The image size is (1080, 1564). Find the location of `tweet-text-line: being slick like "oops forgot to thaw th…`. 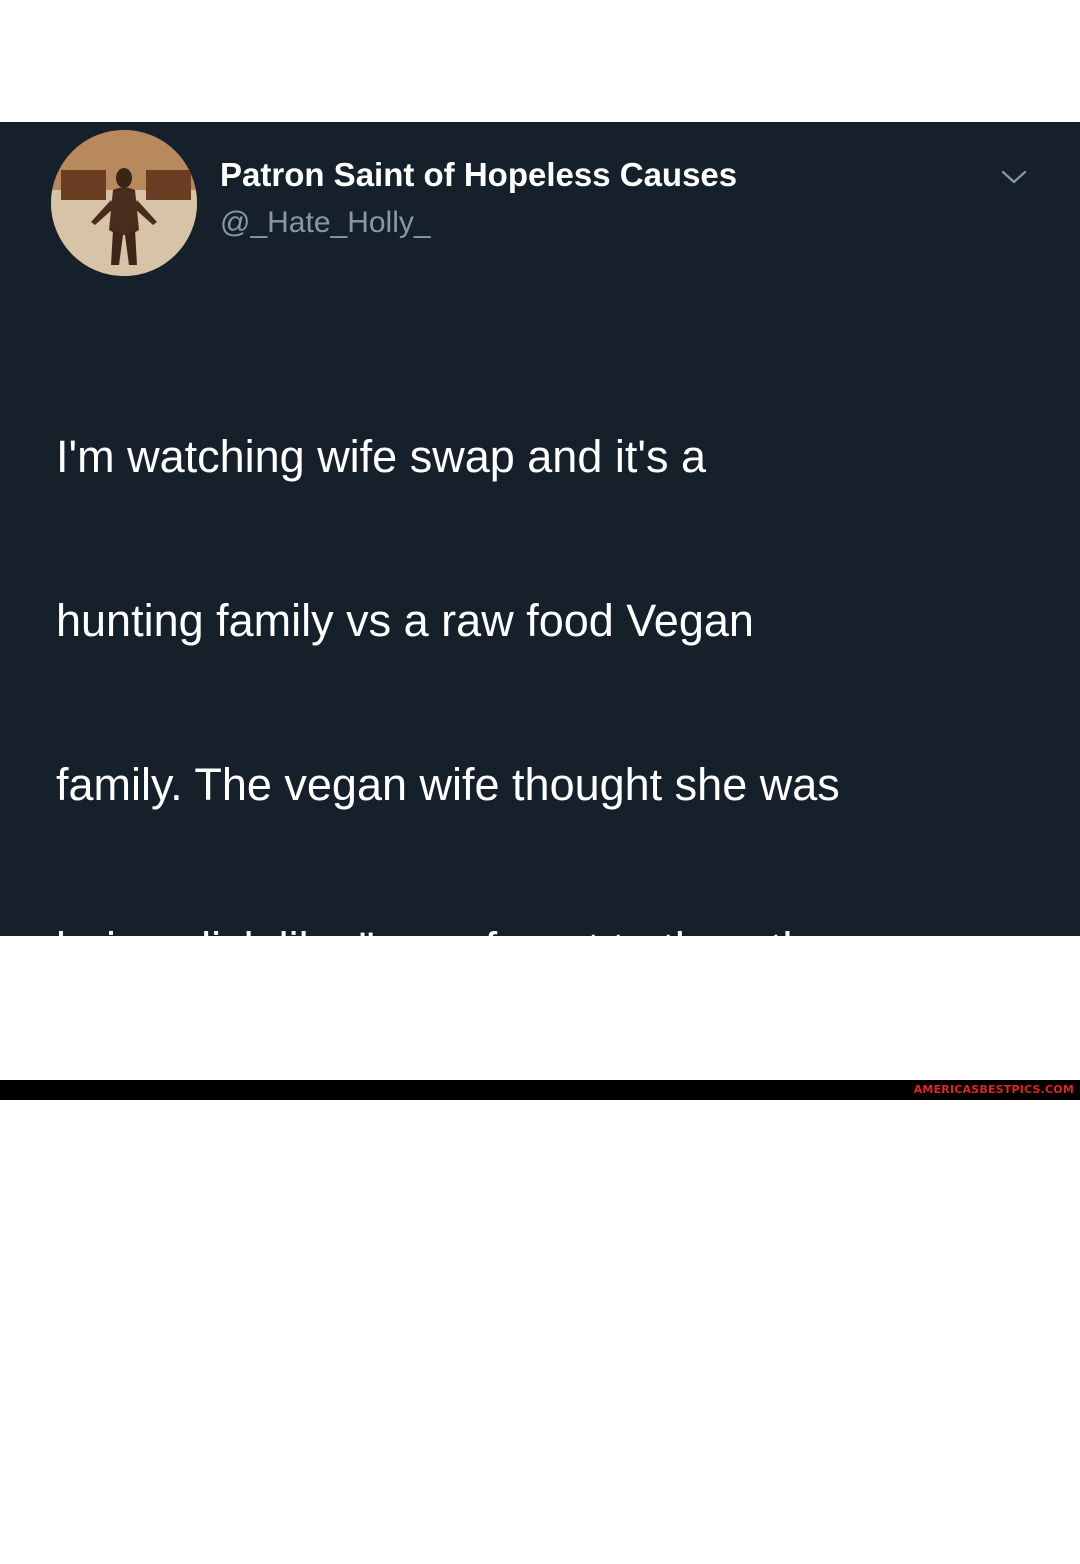

tweet-text-line: being slick like "oops forgot to thaw th… is located at coordinates (444, 948).